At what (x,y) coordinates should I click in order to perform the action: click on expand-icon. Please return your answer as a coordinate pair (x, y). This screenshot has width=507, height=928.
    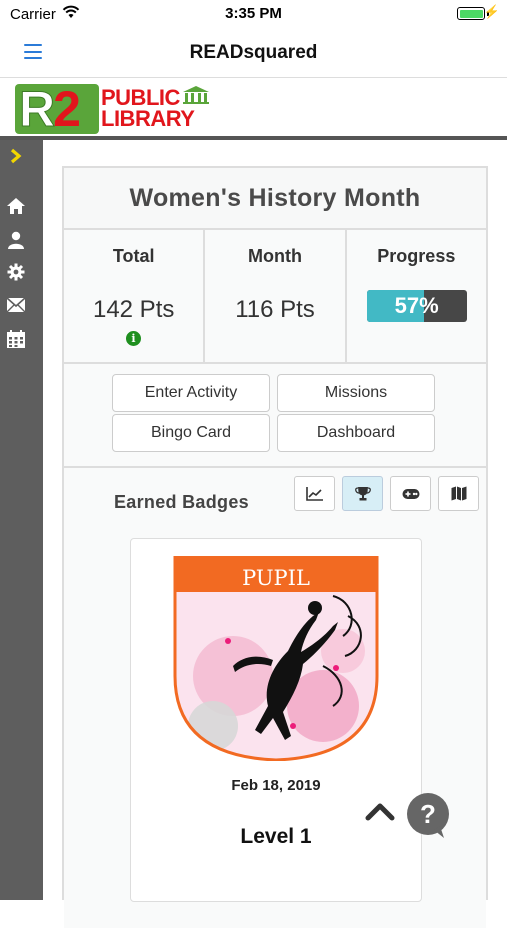
    Looking at the image, I should click on (16, 156).